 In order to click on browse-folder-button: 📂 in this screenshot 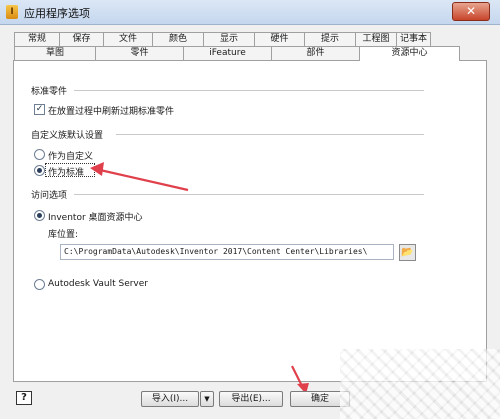, I will do `click(407, 252)`.